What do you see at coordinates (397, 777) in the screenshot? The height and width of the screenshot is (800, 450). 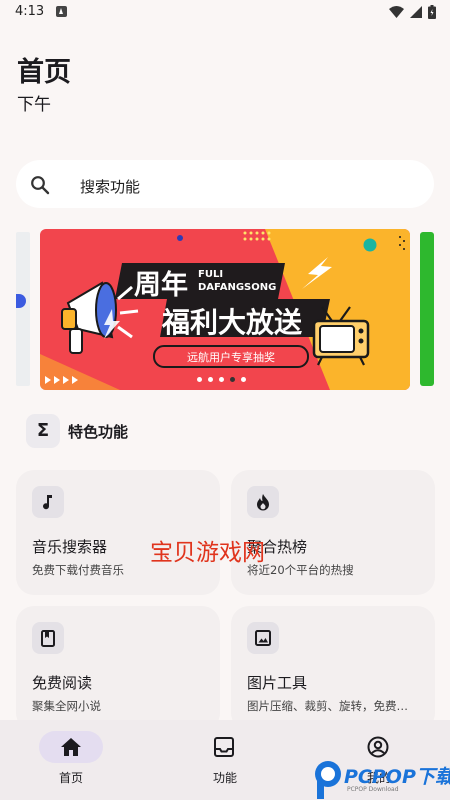 I see `pcpop-logo-text: PCPOP下载` at bounding box center [397, 777].